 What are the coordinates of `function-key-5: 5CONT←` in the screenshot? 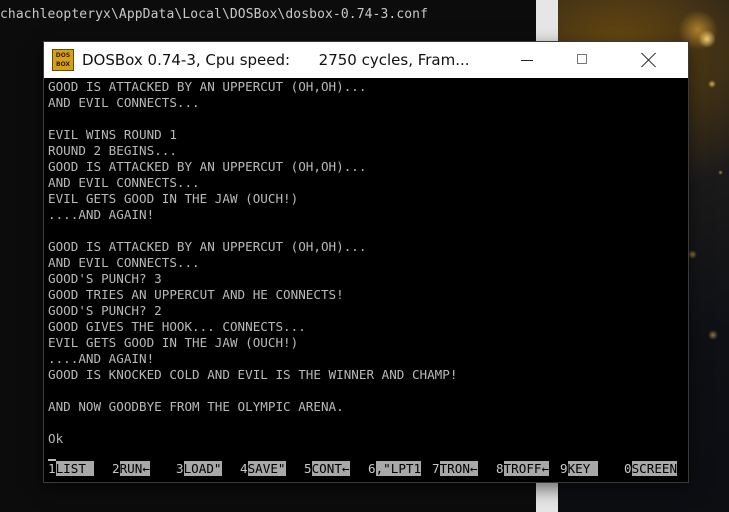 It's located at (327, 469).